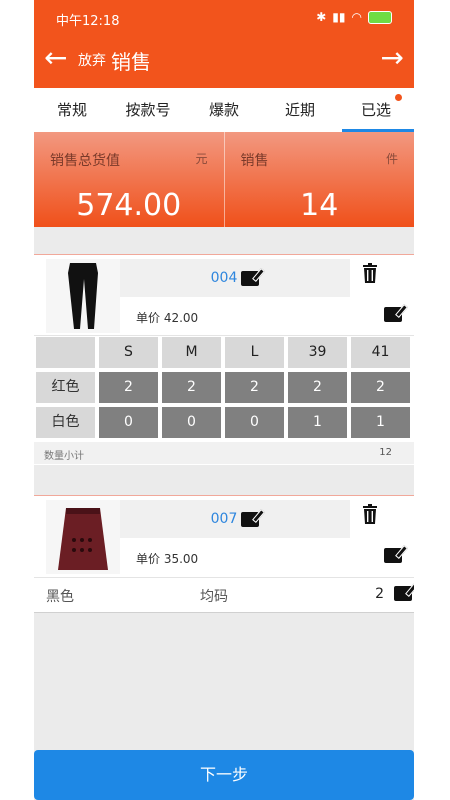 This screenshot has width=450, height=800. Describe the element at coordinates (385, 452) in the screenshot. I see `subtotal-value: 12` at that location.